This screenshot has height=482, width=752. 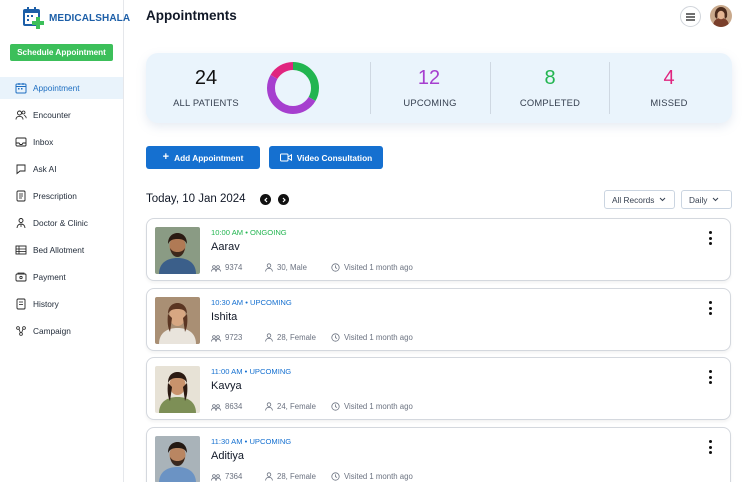 I want to click on add-appointment-button: + Add Appointment, so click(x=203, y=157).